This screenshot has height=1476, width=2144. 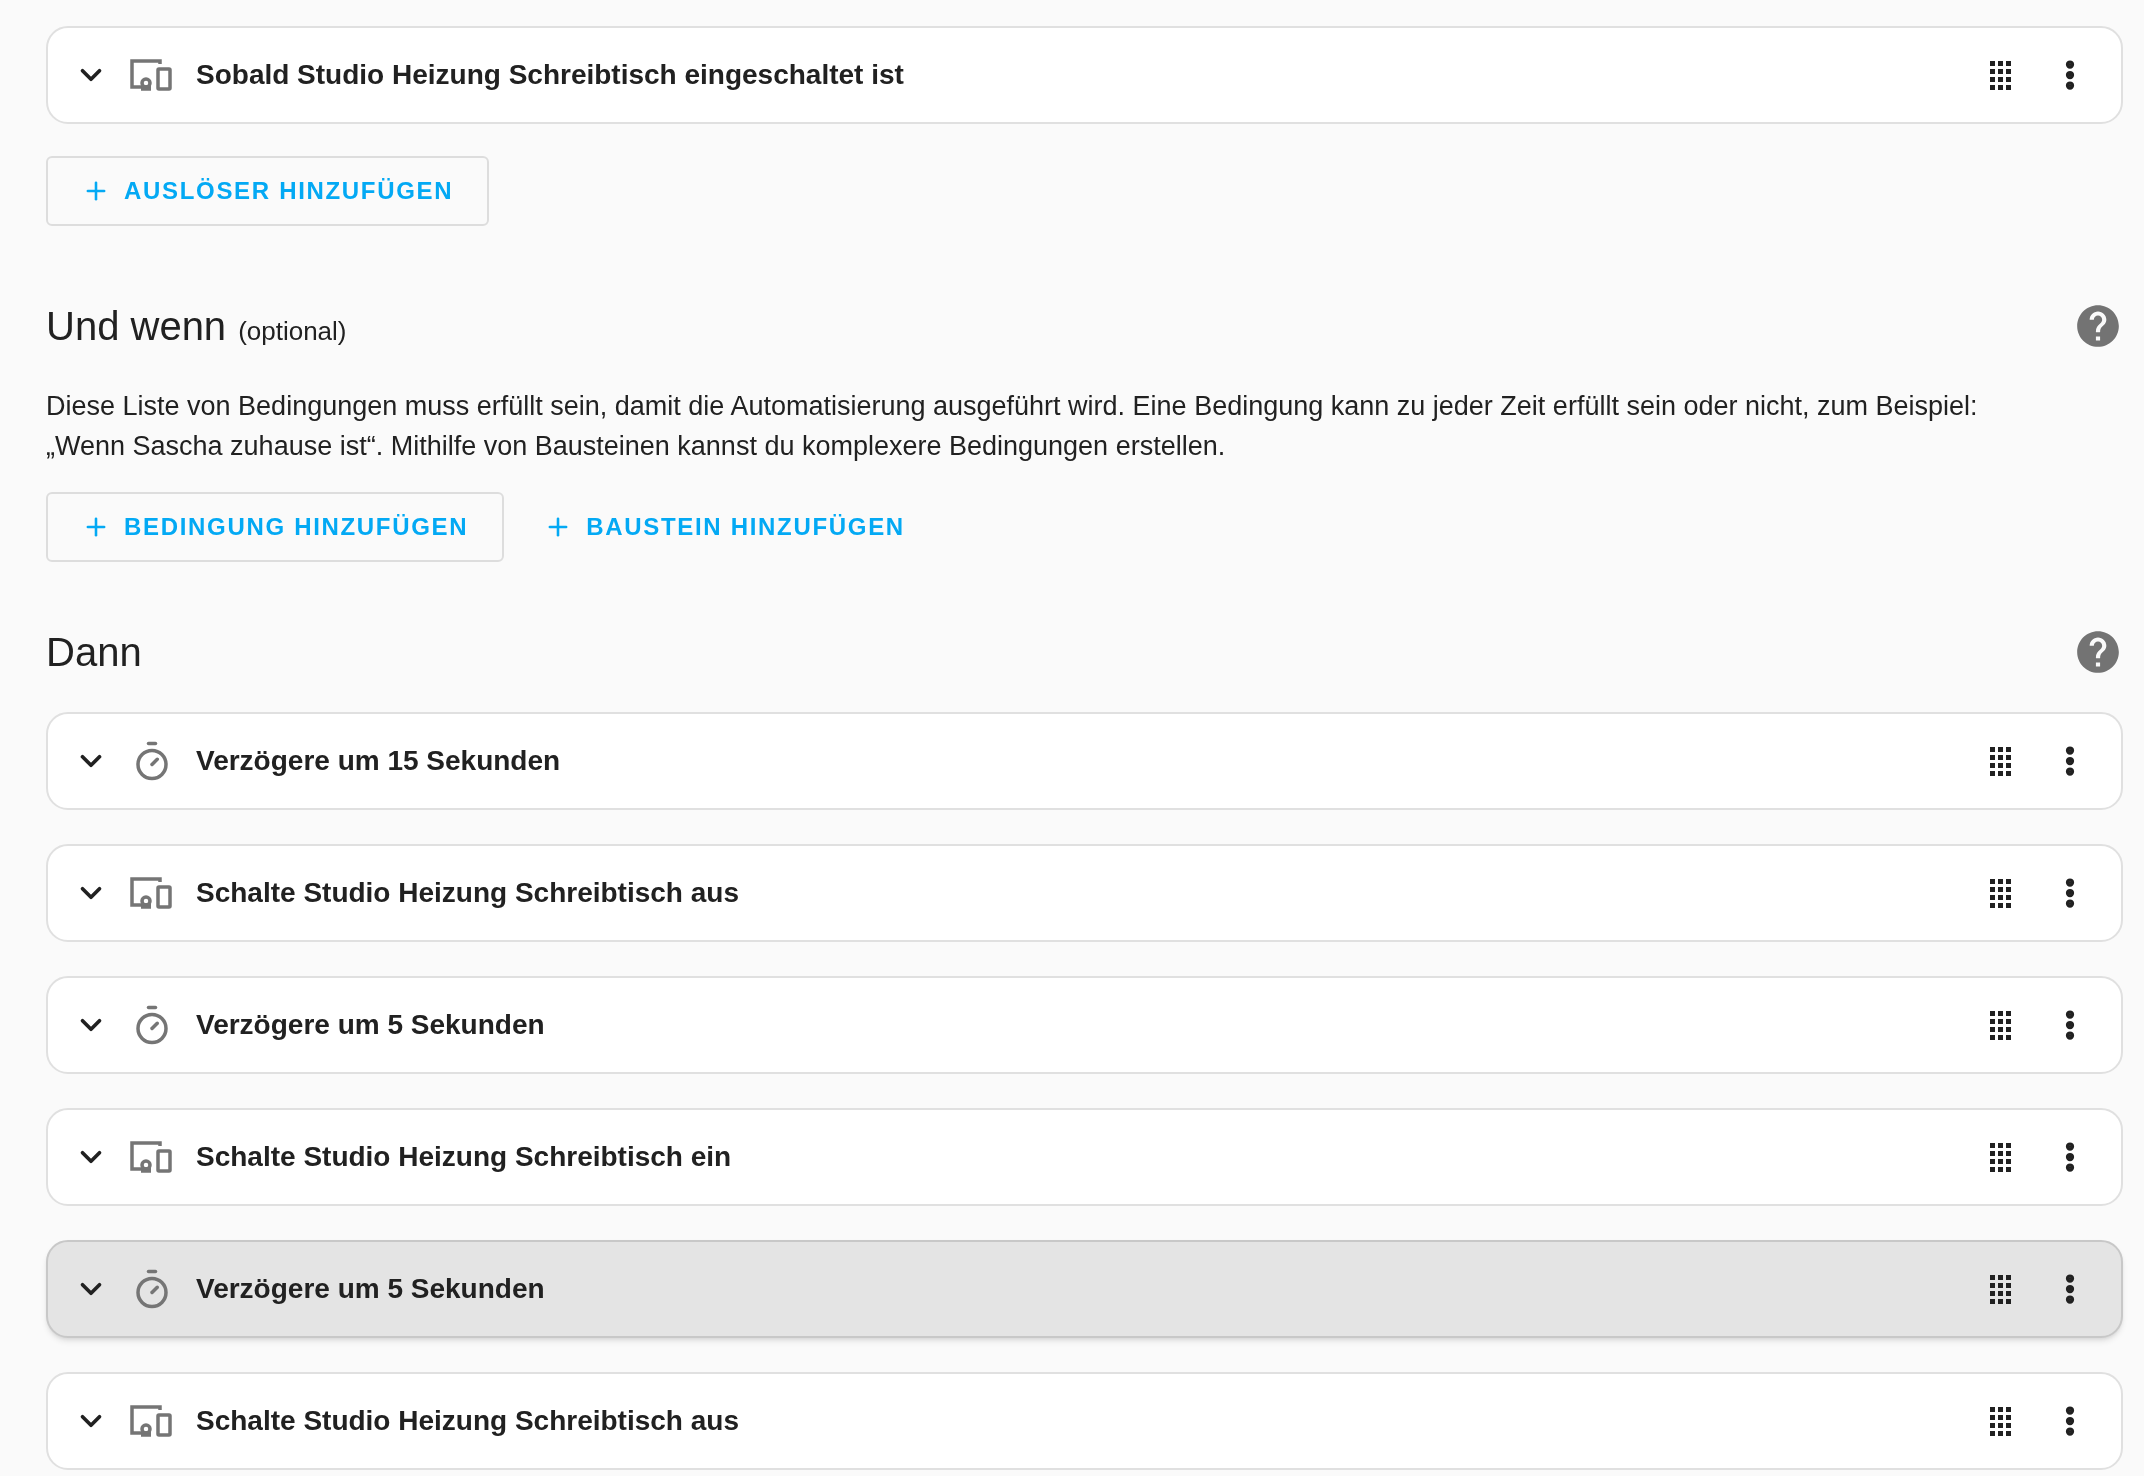 What do you see at coordinates (94, 652) in the screenshot?
I see `section-title: Dann` at bounding box center [94, 652].